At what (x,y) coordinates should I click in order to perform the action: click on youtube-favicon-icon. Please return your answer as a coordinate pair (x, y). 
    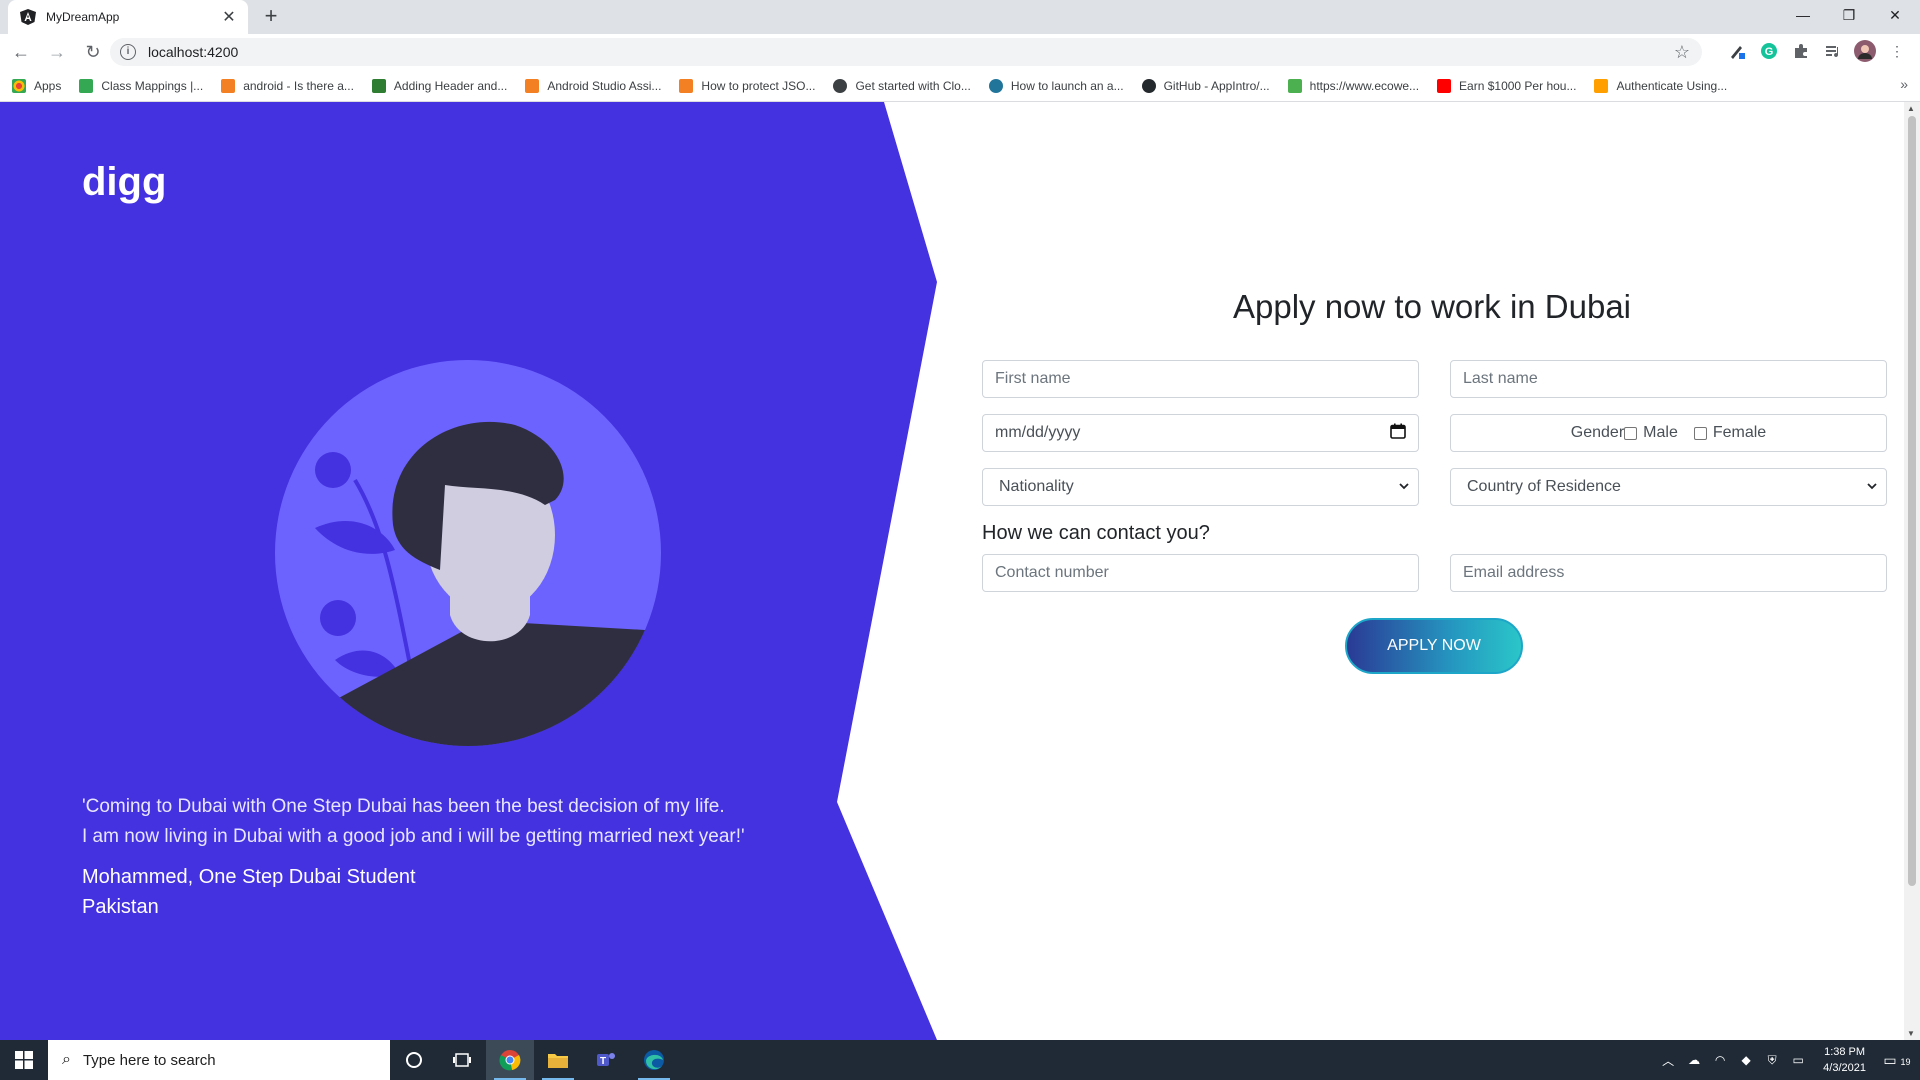
    Looking at the image, I should click on (1444, 85).